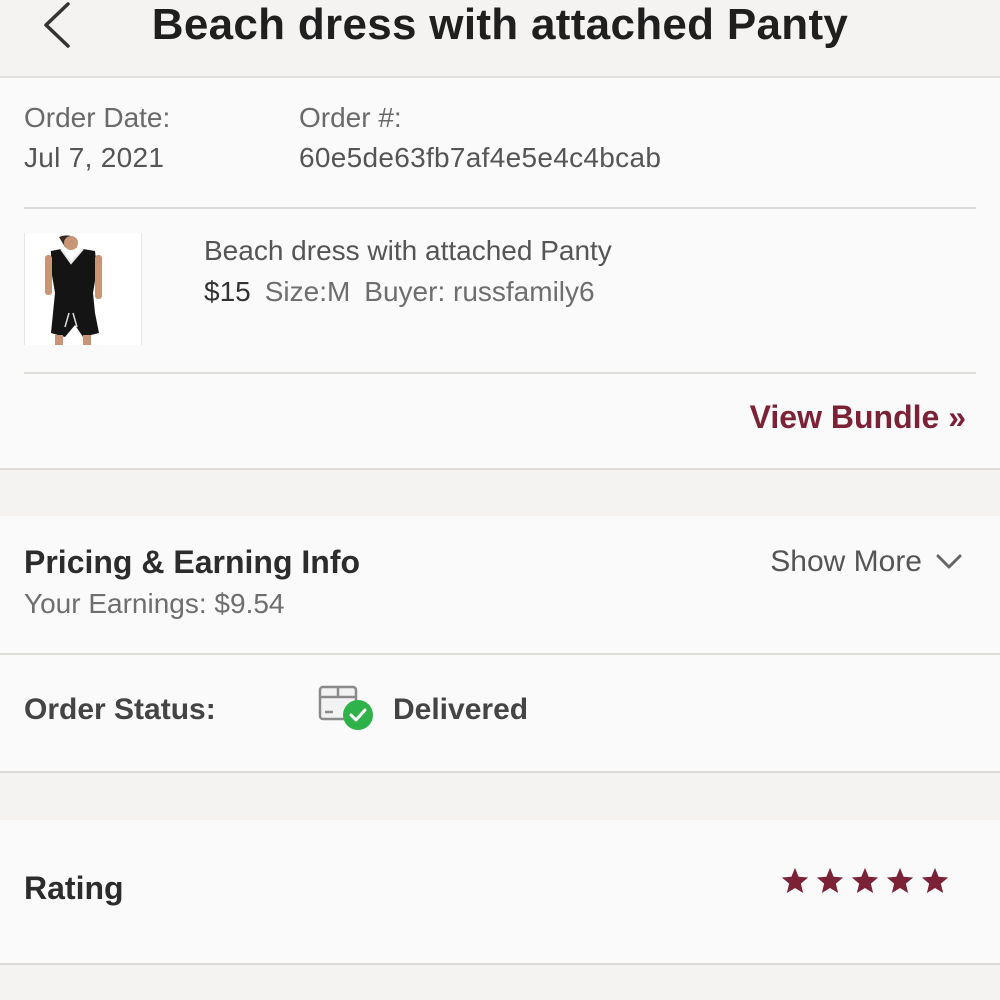 The image size is (1000, 1000). I want to click on pricing-title: Pricing & Earning Info, so click(192, 562).